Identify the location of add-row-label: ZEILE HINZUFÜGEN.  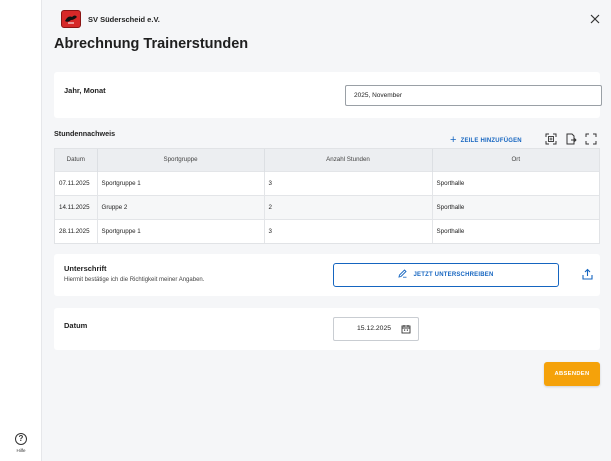
(491, 141).